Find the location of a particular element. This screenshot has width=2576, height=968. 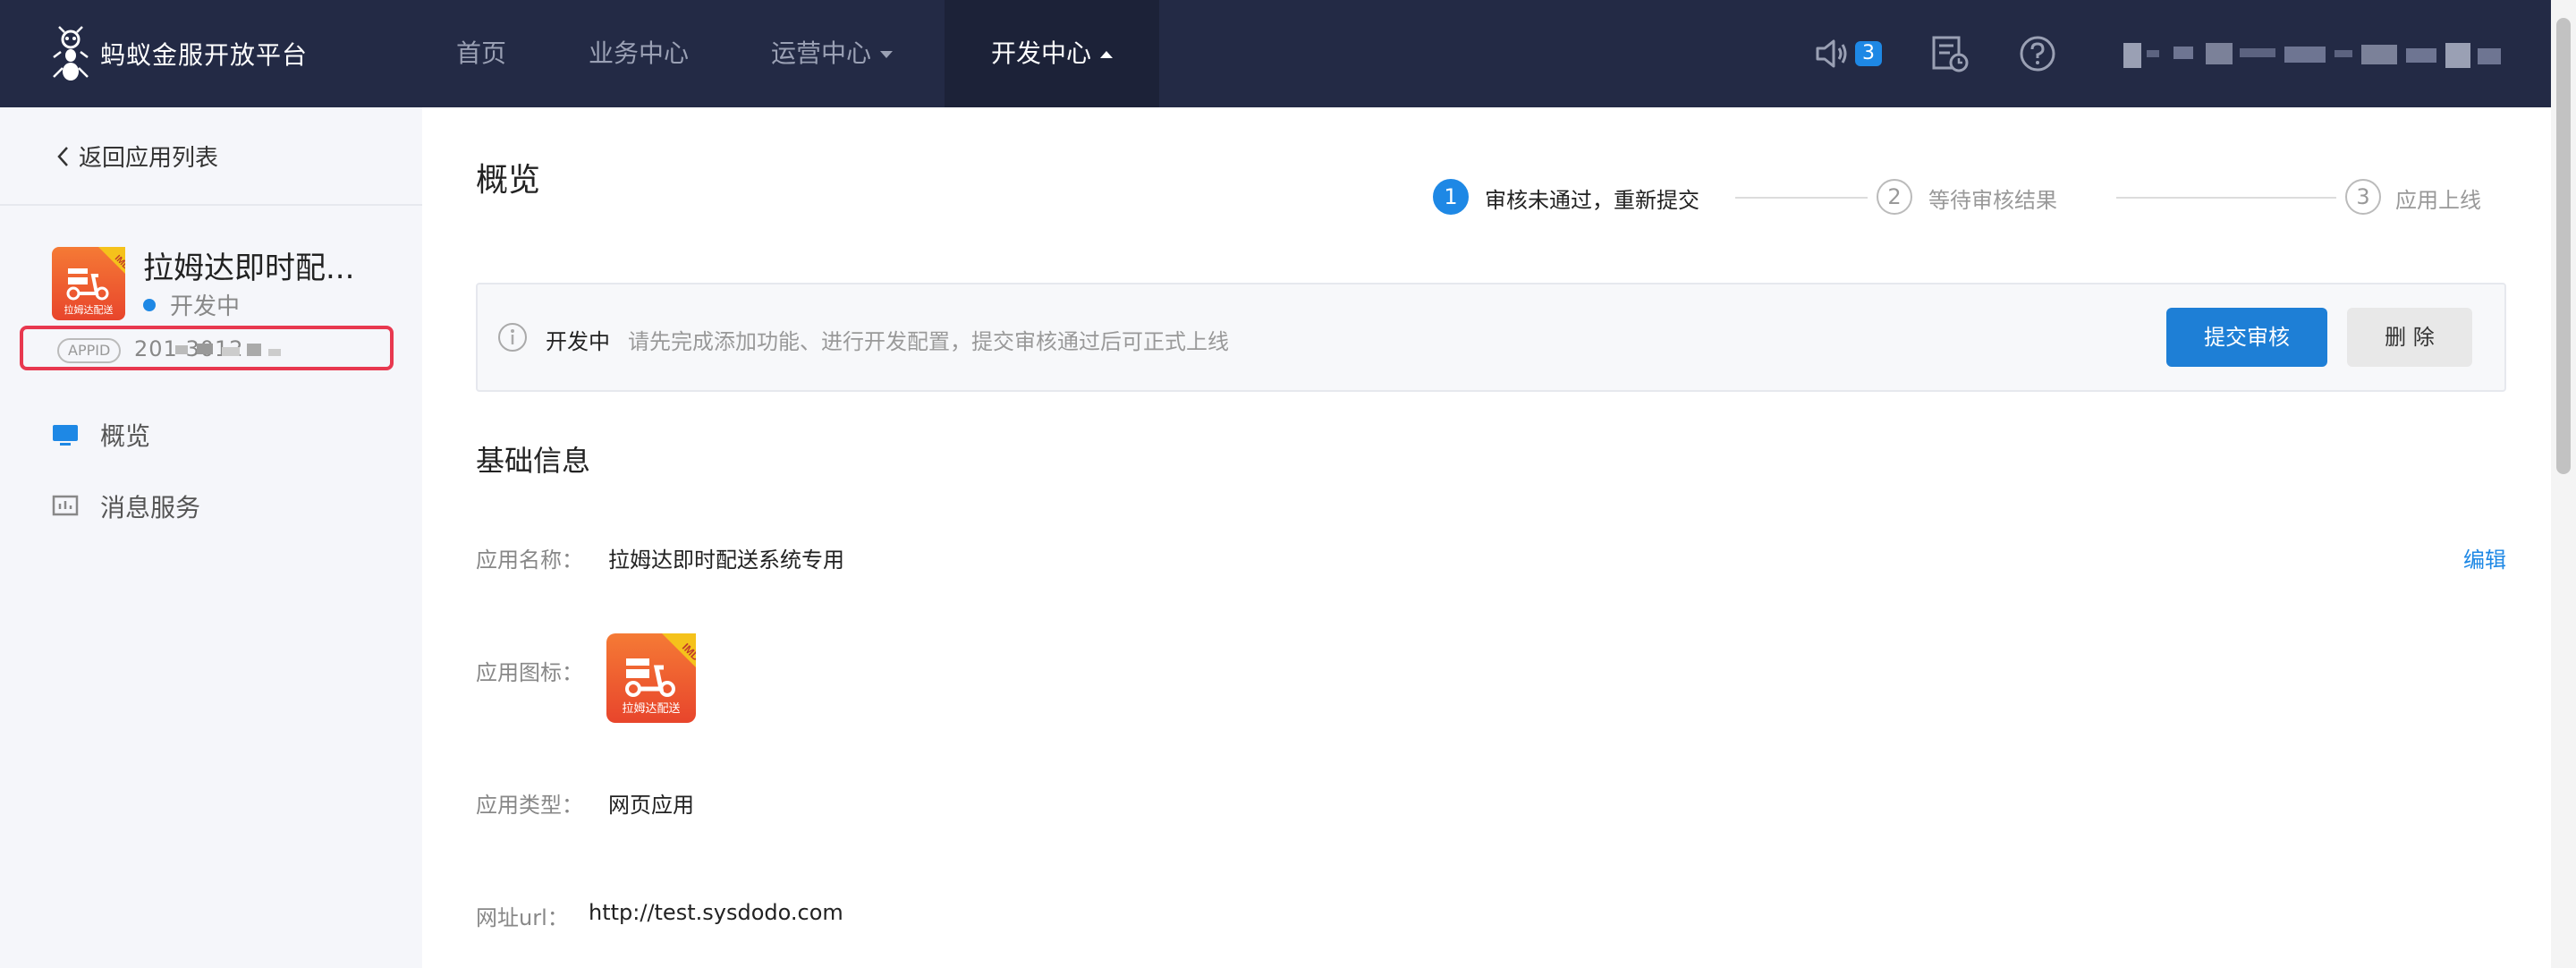

sidebar-item-overview-label: 概览 is located at coordinates (125, 436).